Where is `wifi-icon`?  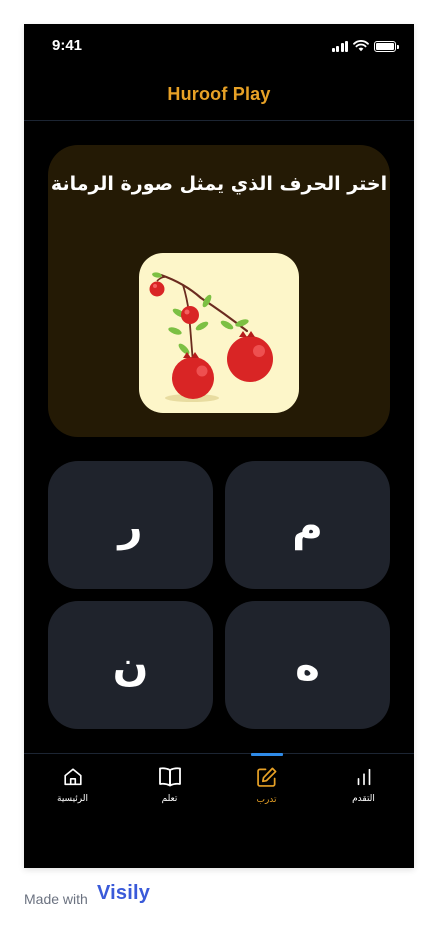 wifi-icon is located at coordinates (361, 46).